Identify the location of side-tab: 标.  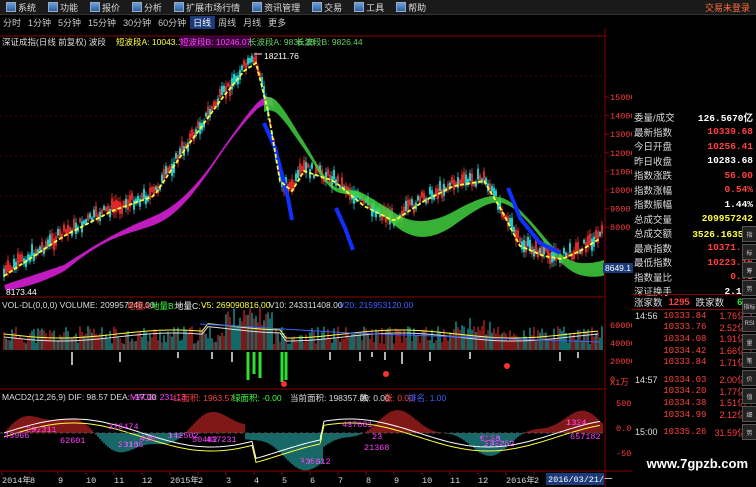
(749, 252).